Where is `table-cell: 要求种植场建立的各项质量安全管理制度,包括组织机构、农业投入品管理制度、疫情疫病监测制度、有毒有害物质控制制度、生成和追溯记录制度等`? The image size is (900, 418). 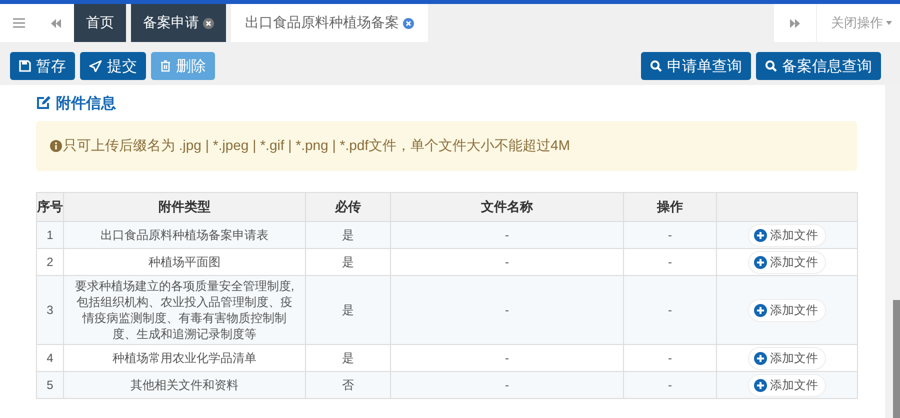 table-cell: 要求种植场建立的各项质量安全管理制度,包括组织机构、农业投入品管理制度、疫情疫病监测制度、有毒有害物质控制制度、生成和追溯记录制度等 is located at coordinates (185, 310).